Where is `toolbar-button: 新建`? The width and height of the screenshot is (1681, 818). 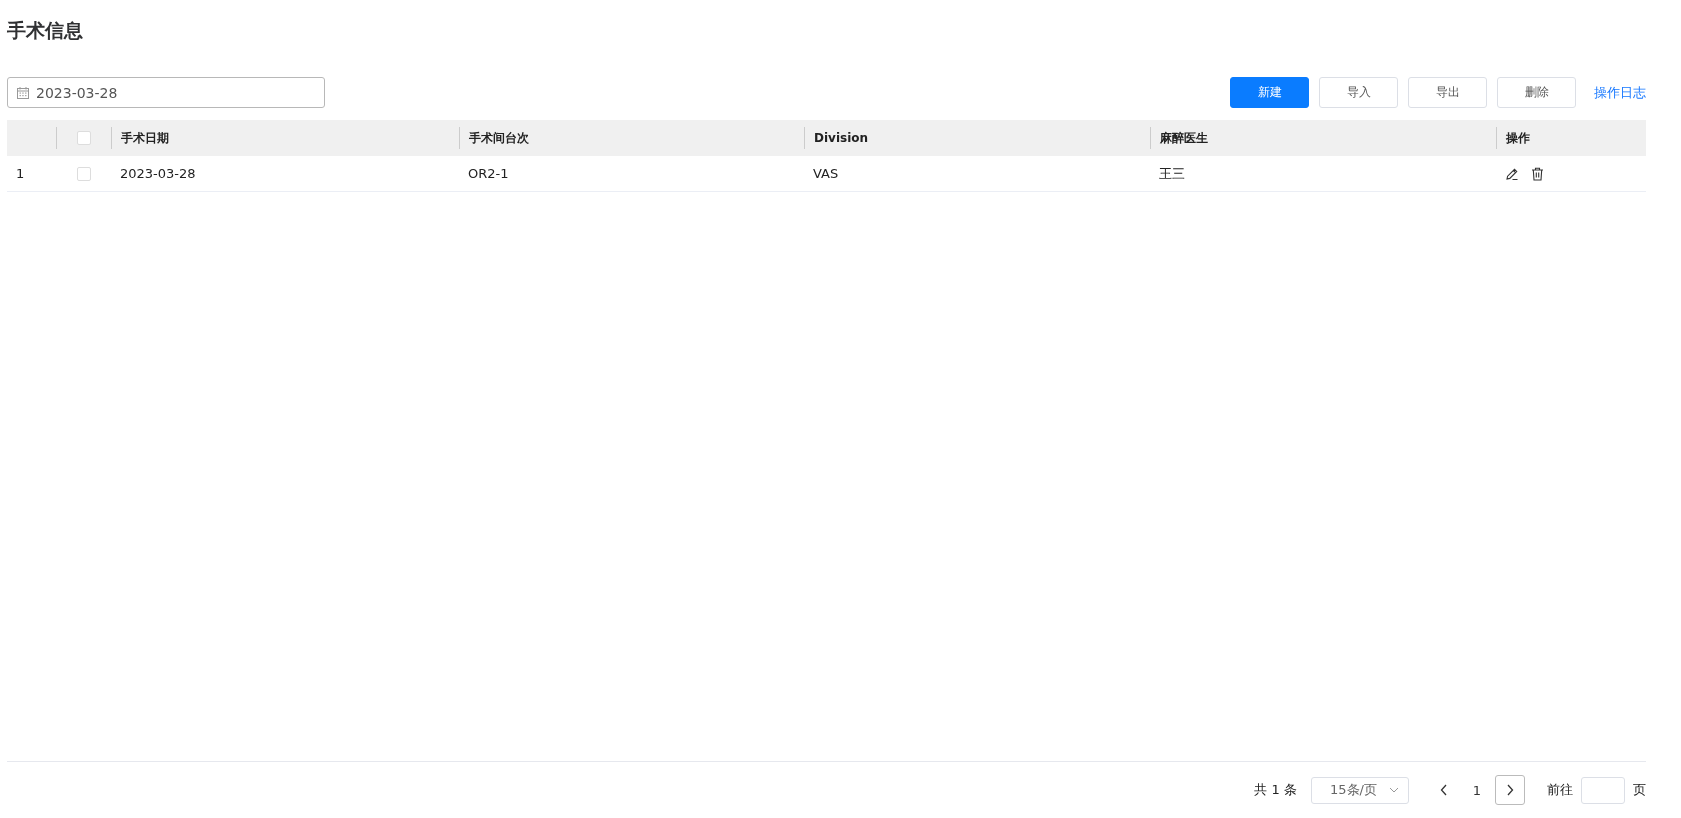 toolbar-button: 新建 is located at coordinates (1269, 92).